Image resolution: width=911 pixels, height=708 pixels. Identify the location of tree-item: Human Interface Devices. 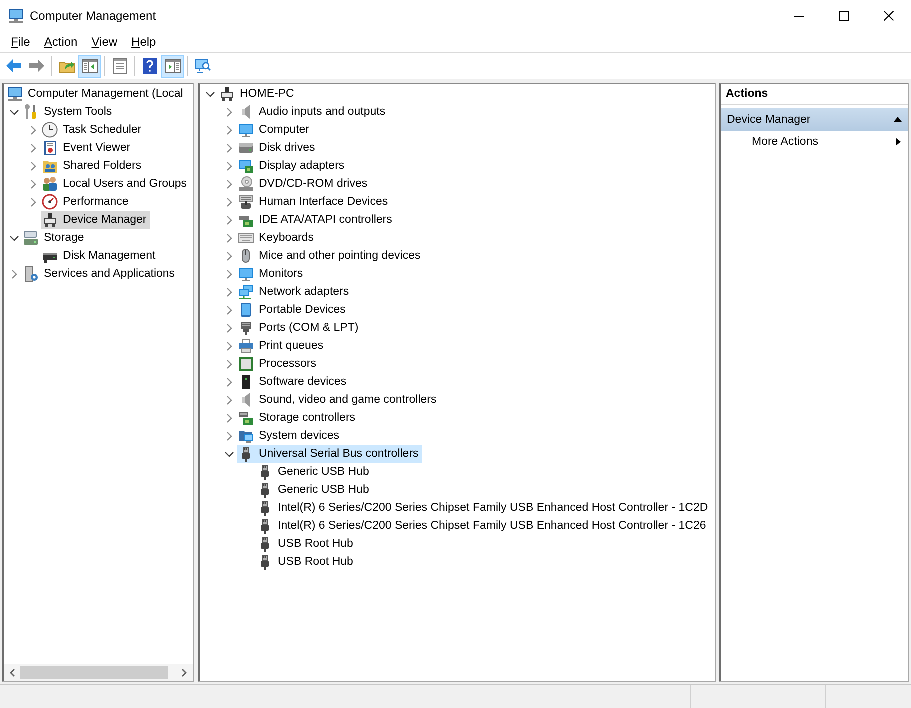
(314, 202).